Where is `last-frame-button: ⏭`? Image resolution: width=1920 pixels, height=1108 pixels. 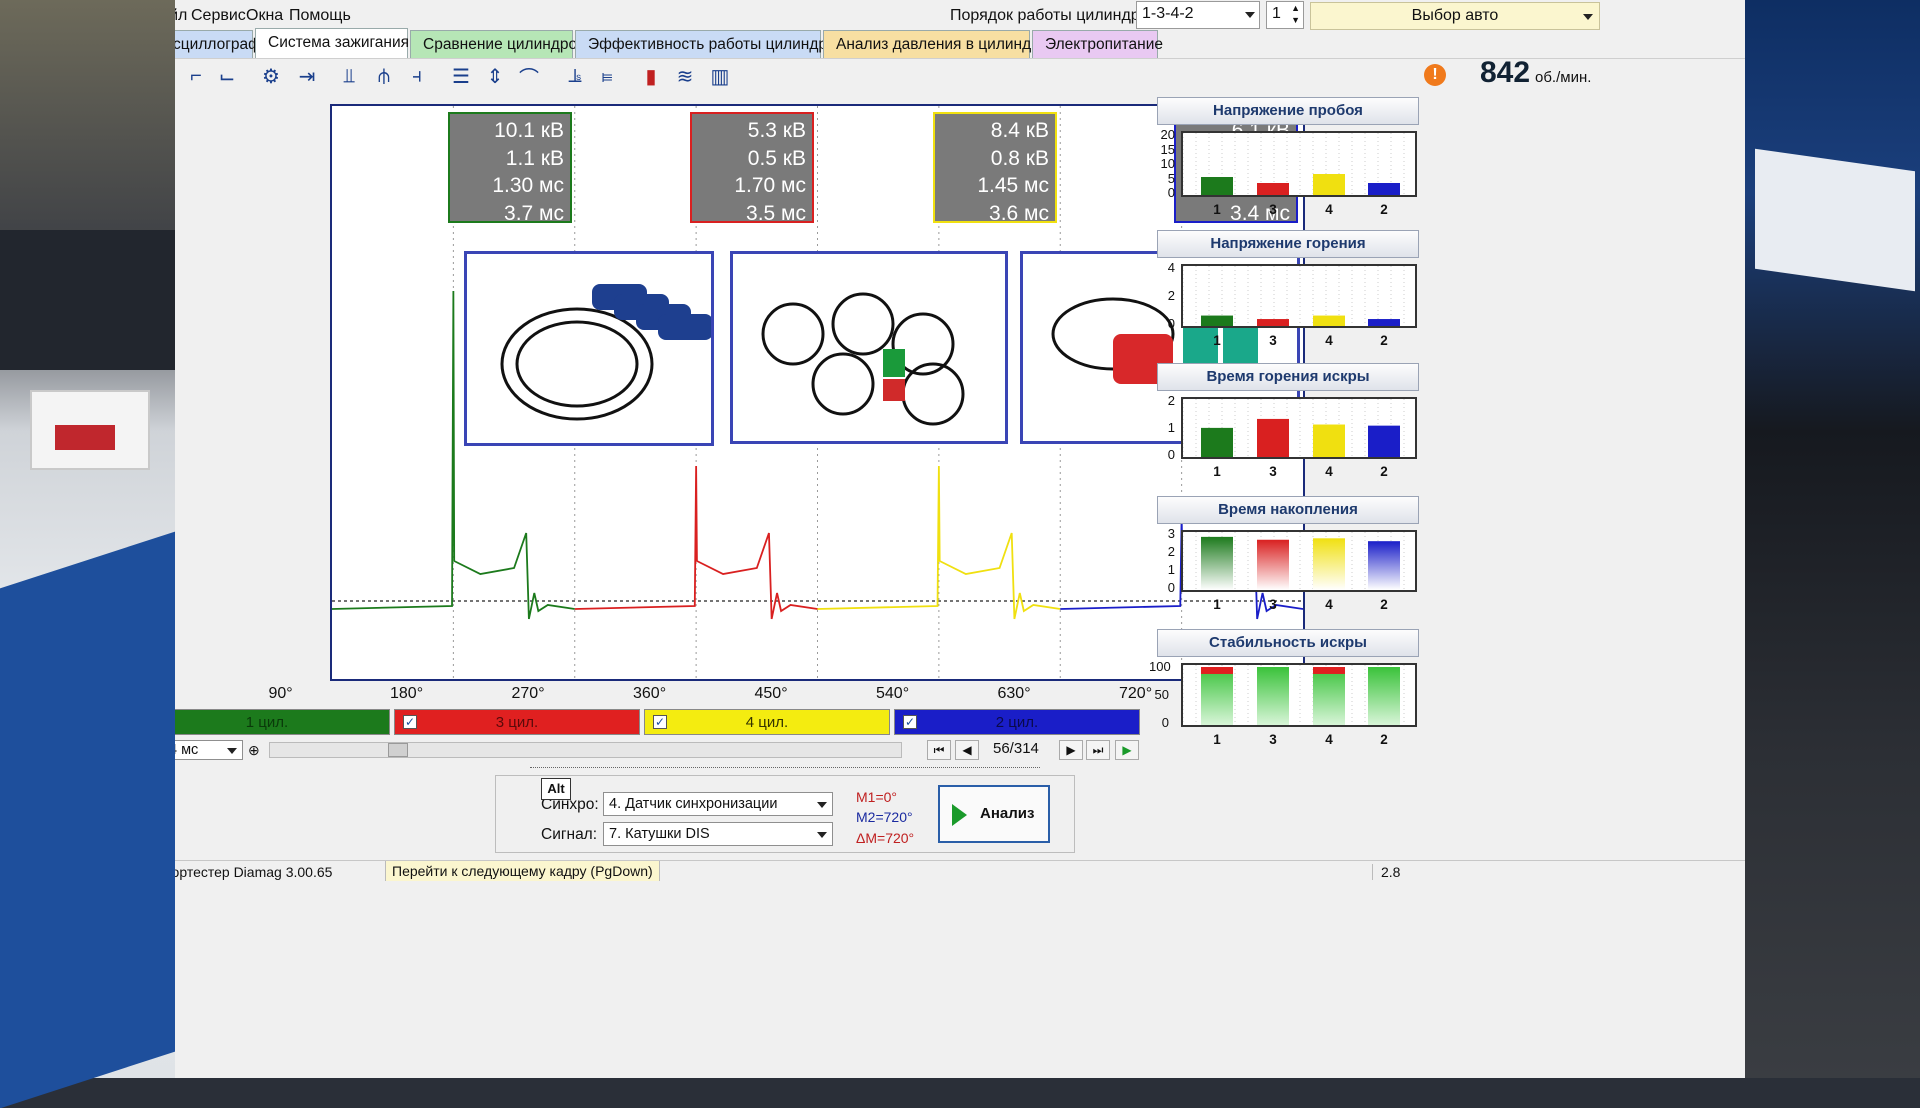
last-frame-button: ⏭ is located at coordinates (1098, 750).